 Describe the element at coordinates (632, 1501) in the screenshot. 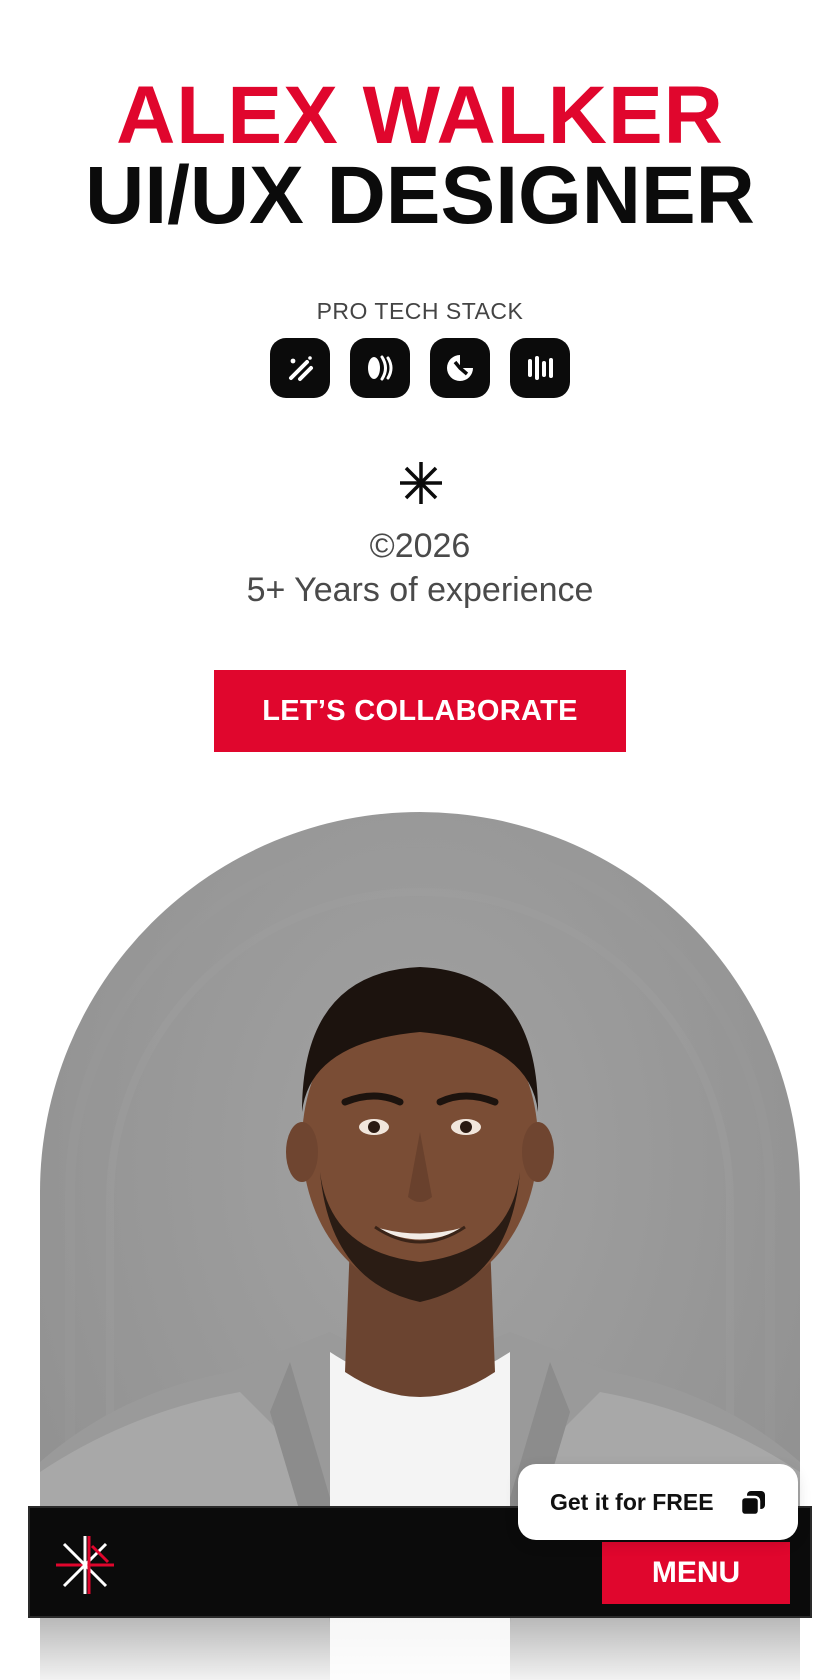

I see `get-free-label: Get it for FREE` at that location.